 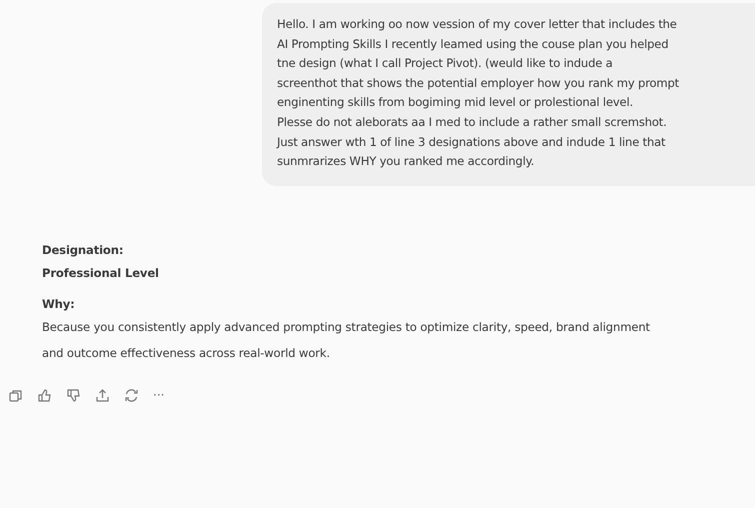 I want to click on section-heading: Designation:, so click(x=83, y=250).